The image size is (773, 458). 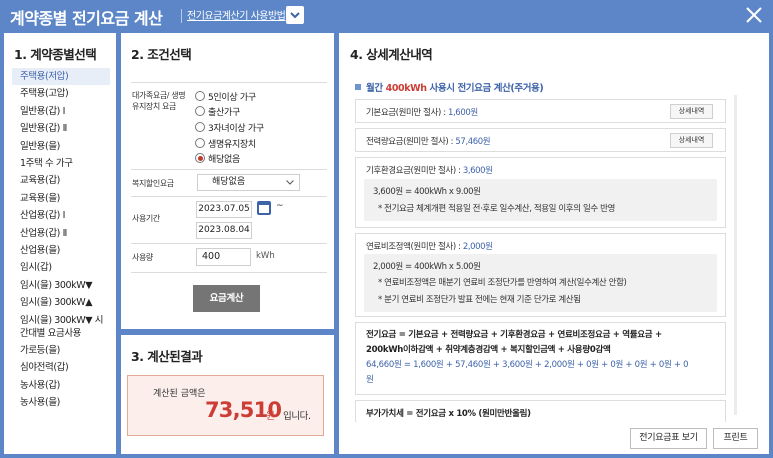 I want to click on climate-fee-text: 기후환경요금(원미만 절사) : 3,600원, so click(x=429, y=170).